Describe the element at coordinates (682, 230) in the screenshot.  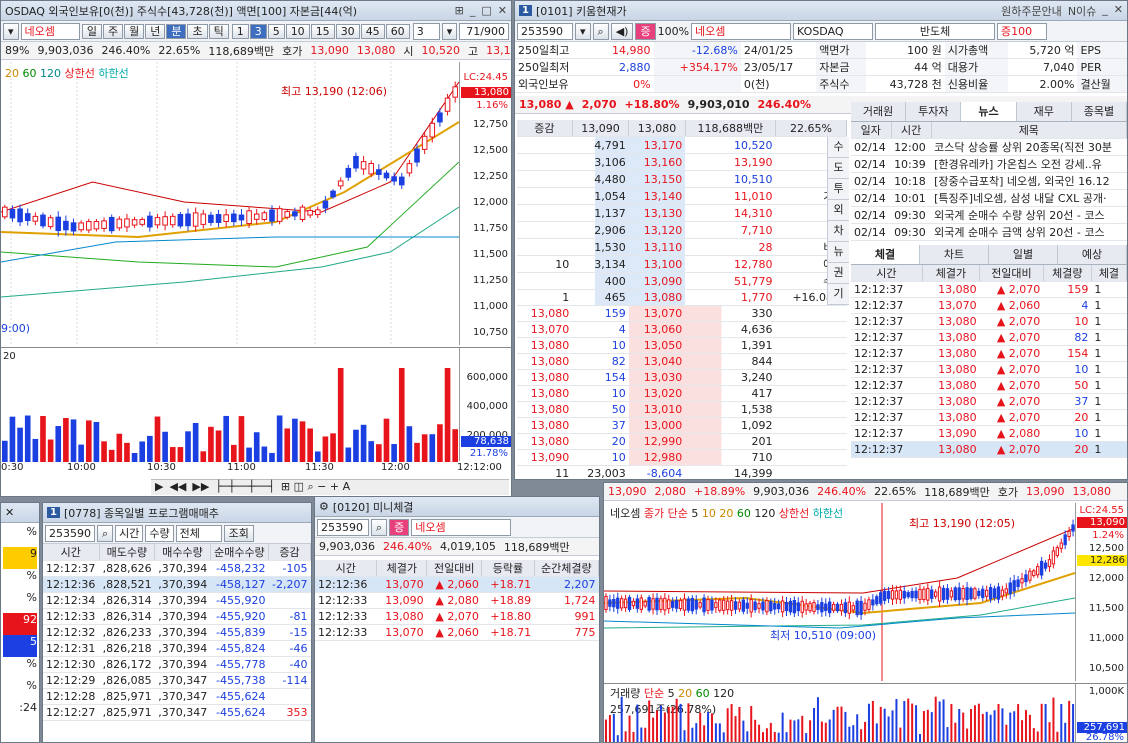
I see `ask-row: 2,90613,1207,710하` at that location.